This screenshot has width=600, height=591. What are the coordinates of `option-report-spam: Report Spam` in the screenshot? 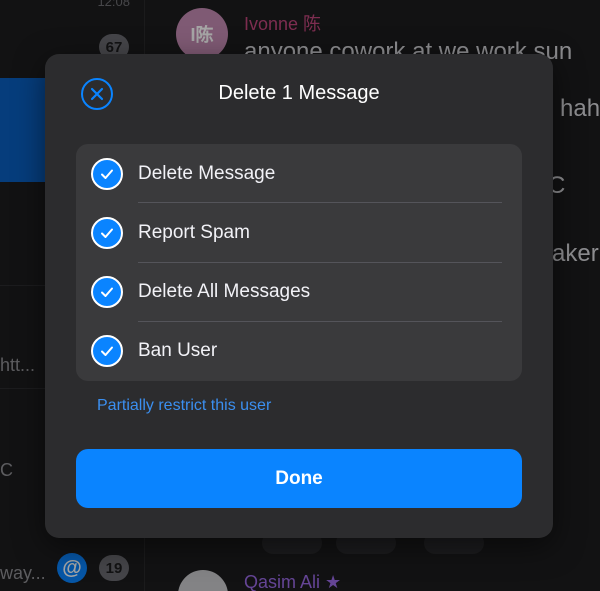 It's located at (299, 233).